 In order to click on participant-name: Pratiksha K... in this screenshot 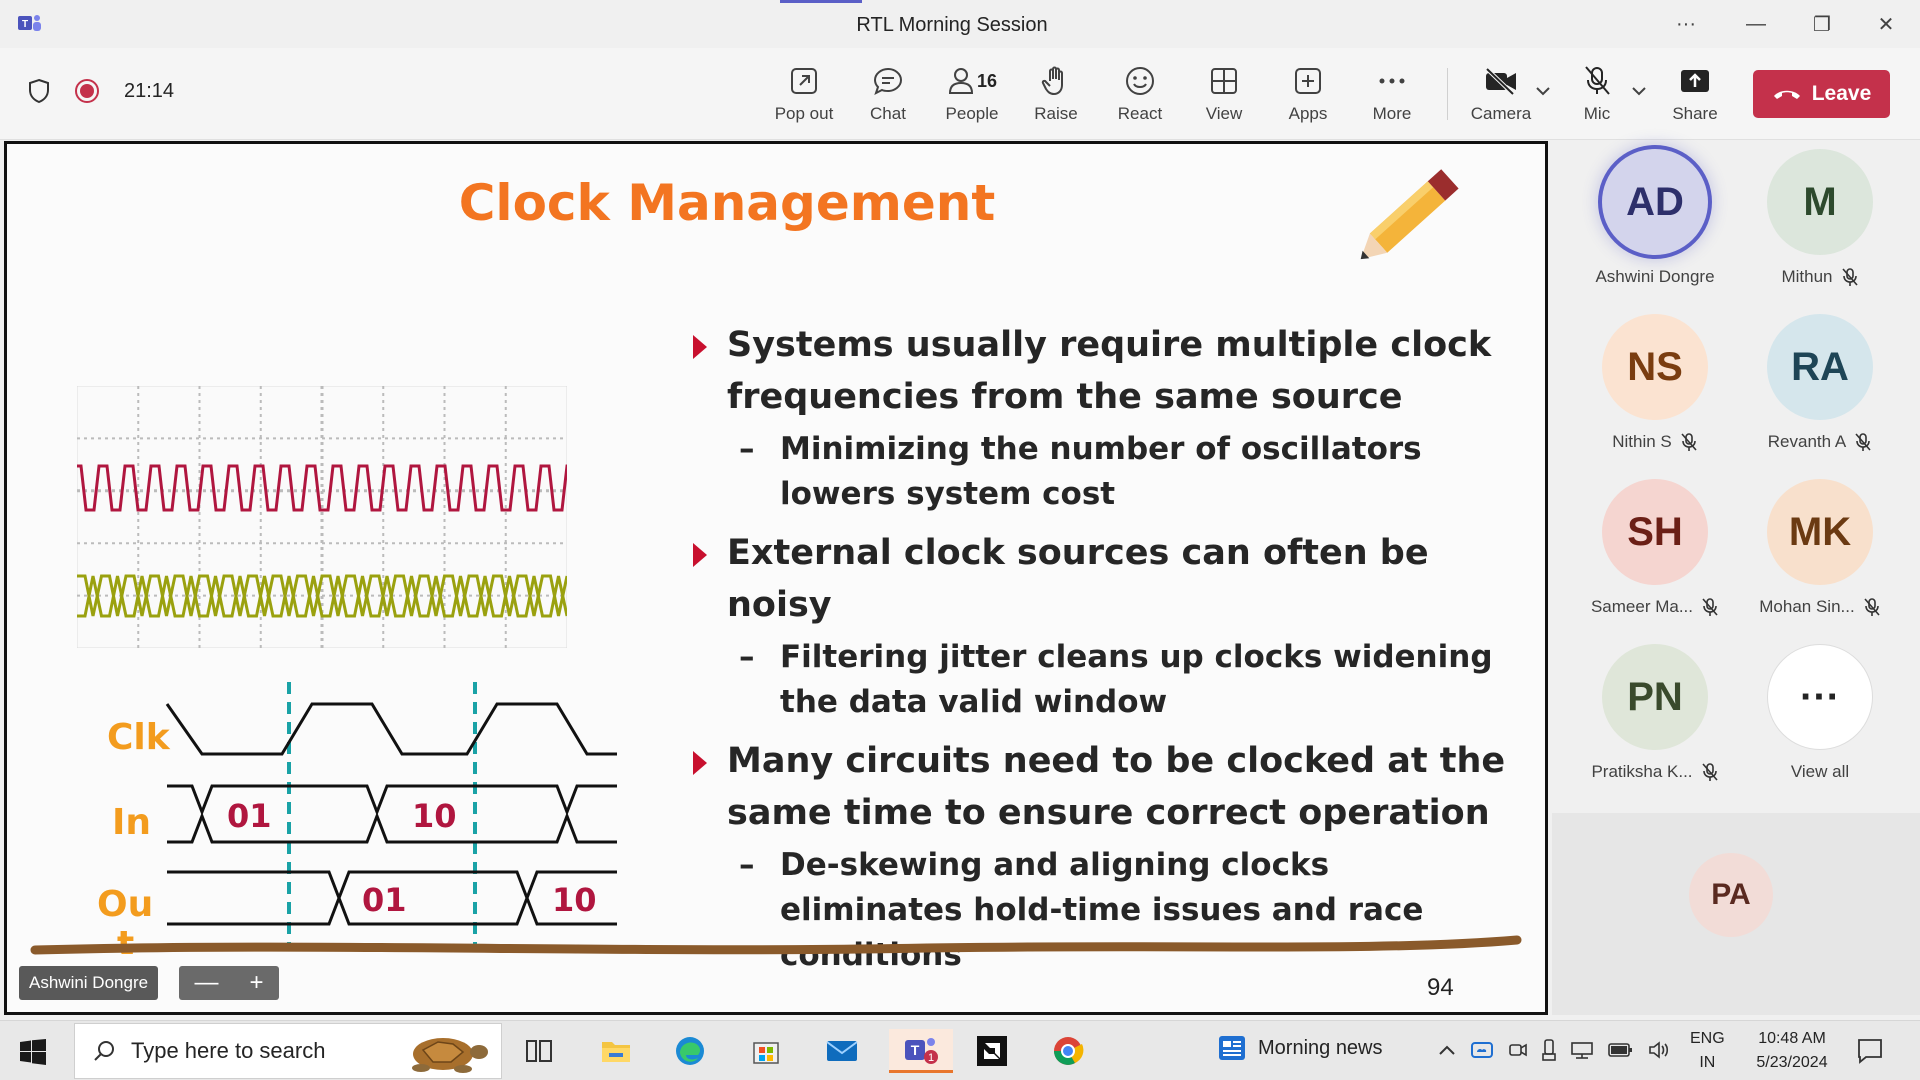, I will do `click(1654, 772)`.